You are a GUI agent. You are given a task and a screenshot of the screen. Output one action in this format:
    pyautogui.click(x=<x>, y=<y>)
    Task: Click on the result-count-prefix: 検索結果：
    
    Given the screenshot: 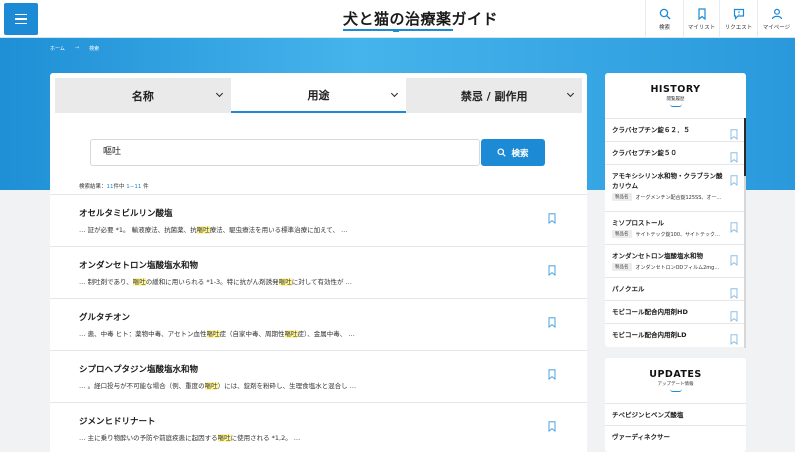 What is the action you would take?
    pyautogui.click(x=93, y=187)
    